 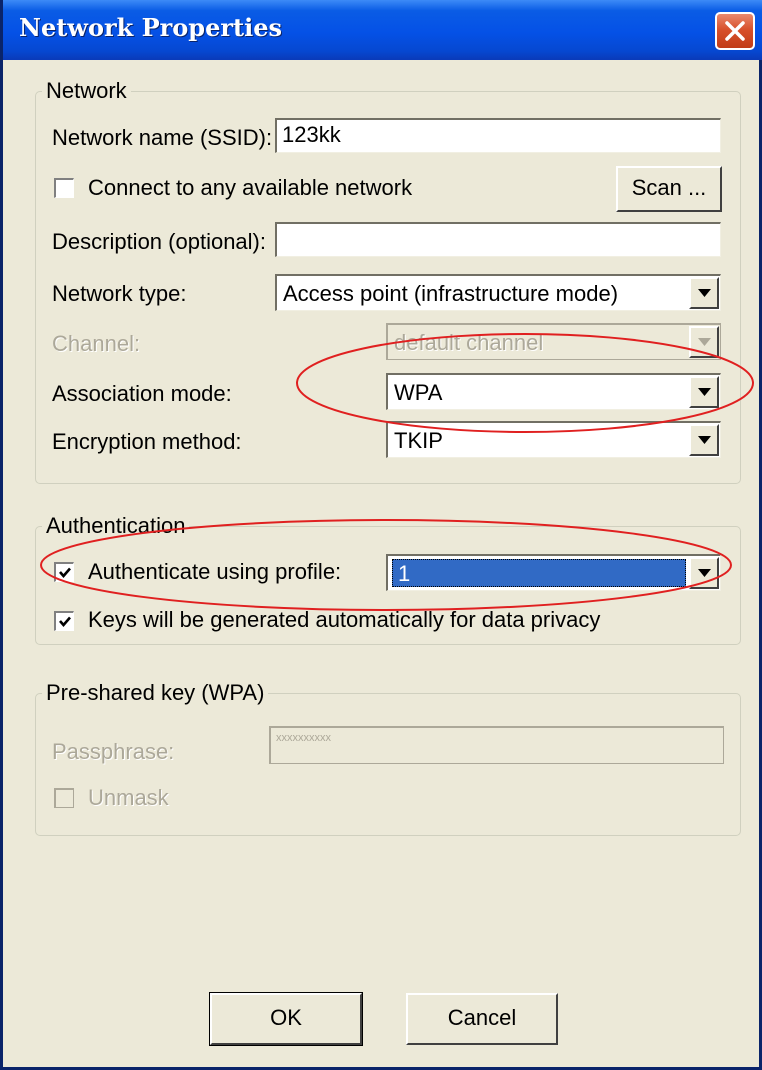 I want to click on psk-group-legend: Pre-shared key (WPA), so click(x=155, y=692).